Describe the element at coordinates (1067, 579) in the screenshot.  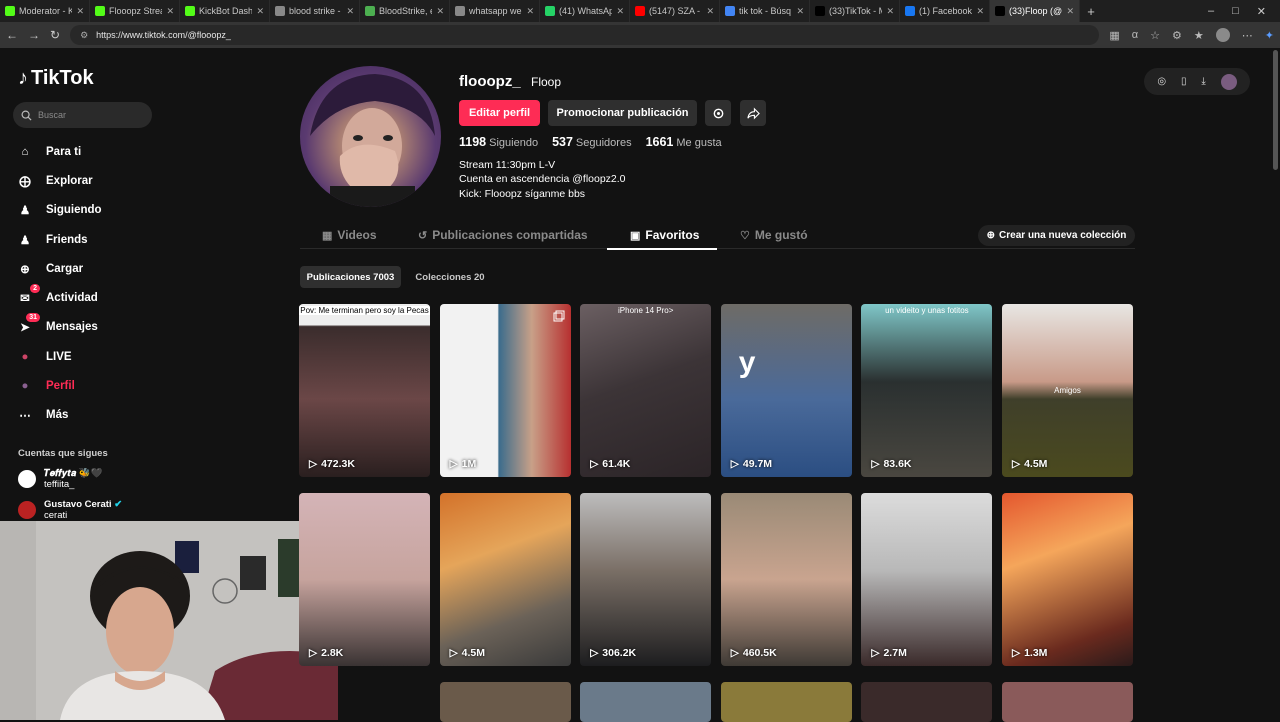
I see `video-card: ▷ 1.3M` at that location.